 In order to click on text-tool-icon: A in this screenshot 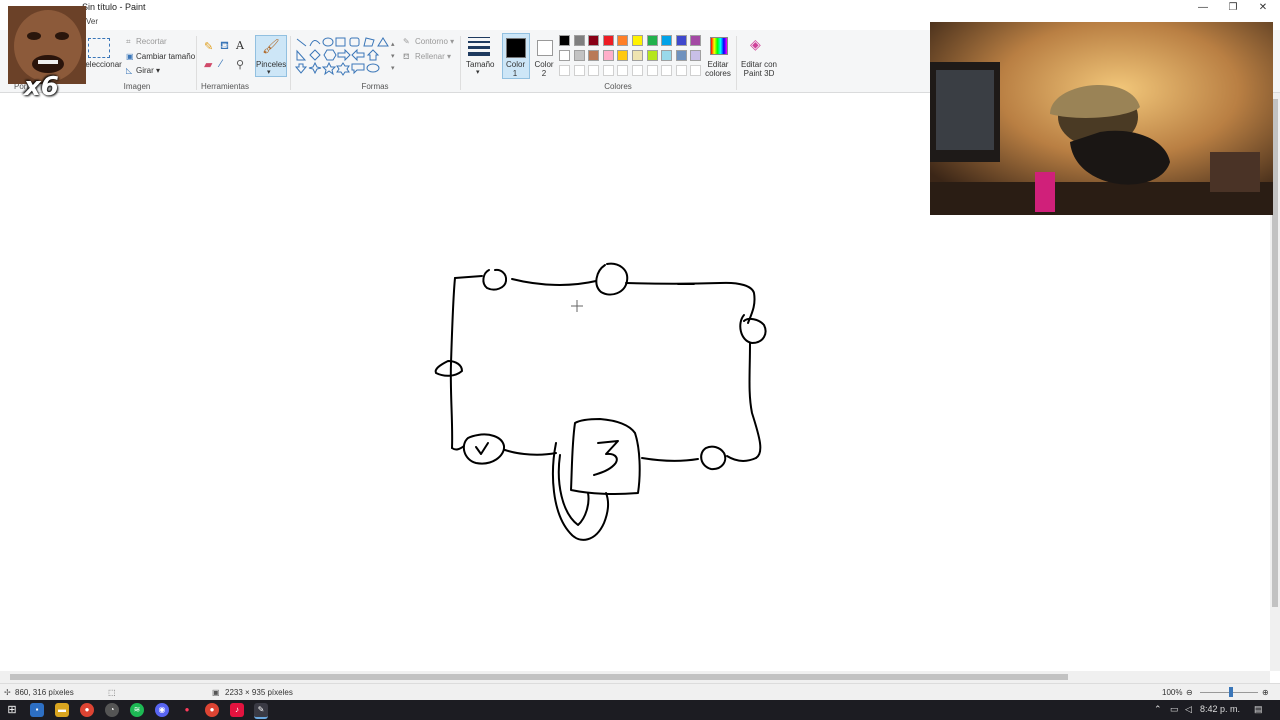, I will do `click(240, 45)`.